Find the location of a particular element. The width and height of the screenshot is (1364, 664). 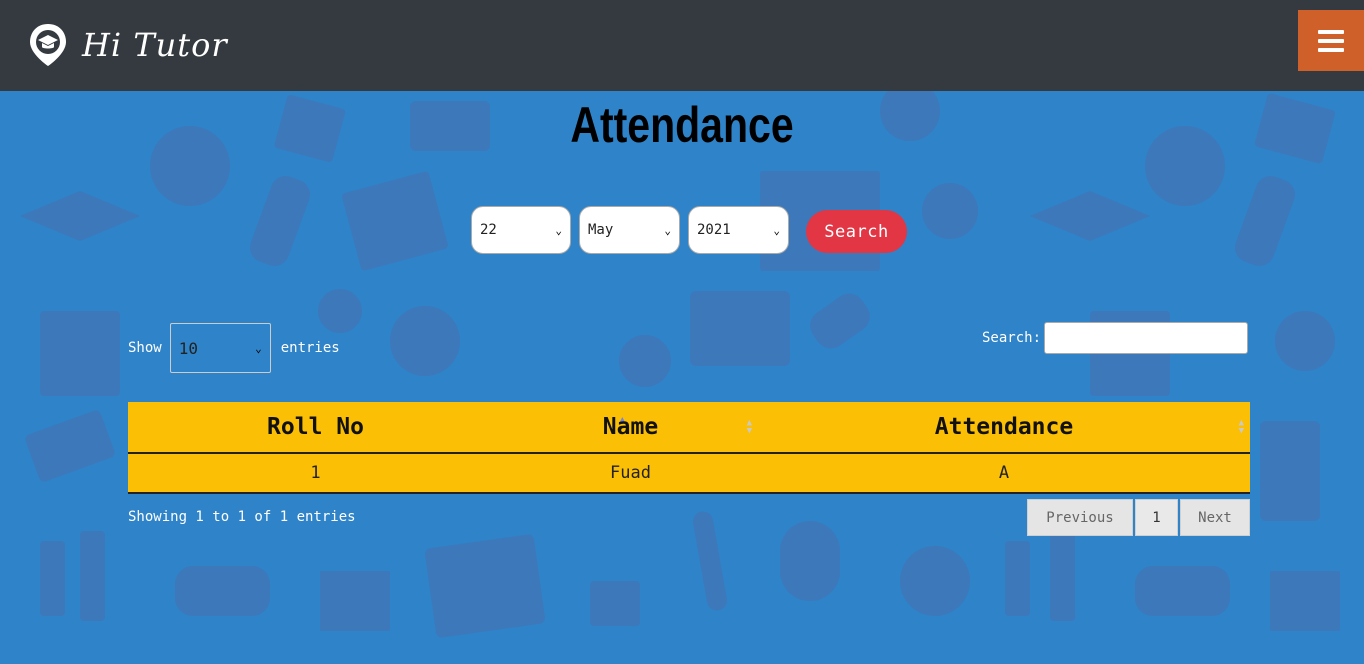

navbar: Hi Tutor is located at coordinates (682, 45).